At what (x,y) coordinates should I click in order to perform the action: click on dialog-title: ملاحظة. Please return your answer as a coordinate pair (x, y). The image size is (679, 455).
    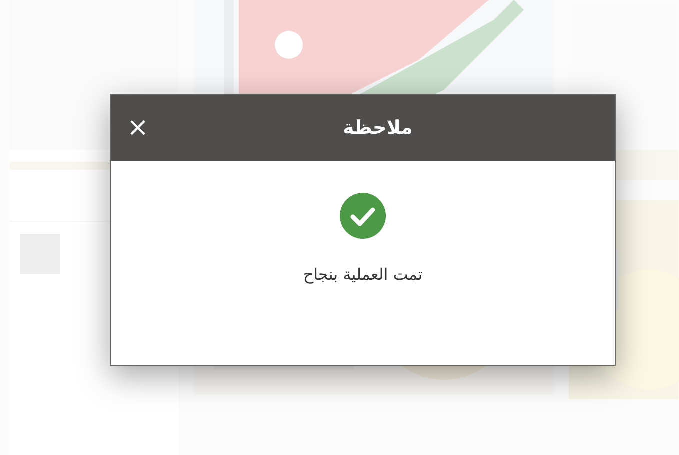
    Looking at the image, I should click on (378, 128).